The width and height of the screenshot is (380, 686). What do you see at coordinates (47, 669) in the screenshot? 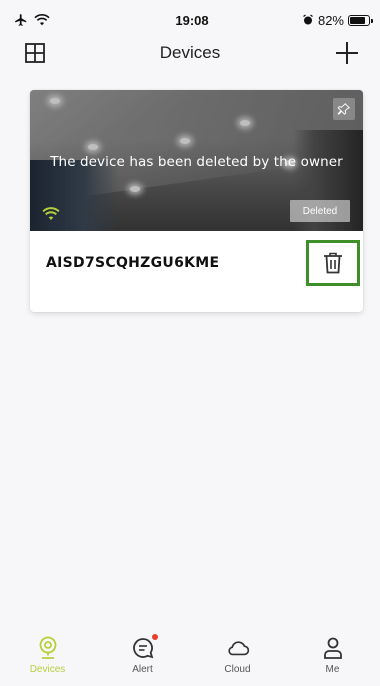
I see `nav-label: Devices` at bounding box center [47, 669].